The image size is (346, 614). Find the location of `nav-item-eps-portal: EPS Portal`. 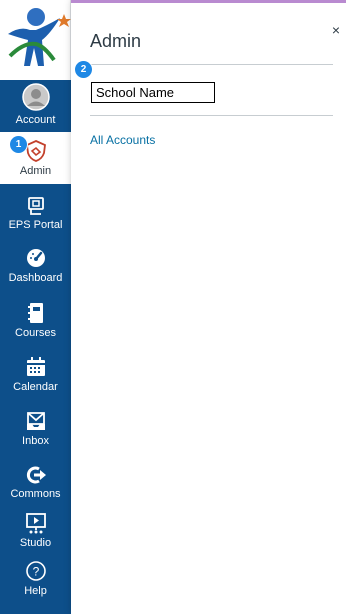

nav-item-eps-portal: EPS Portal is located at coordinates (35, 213).